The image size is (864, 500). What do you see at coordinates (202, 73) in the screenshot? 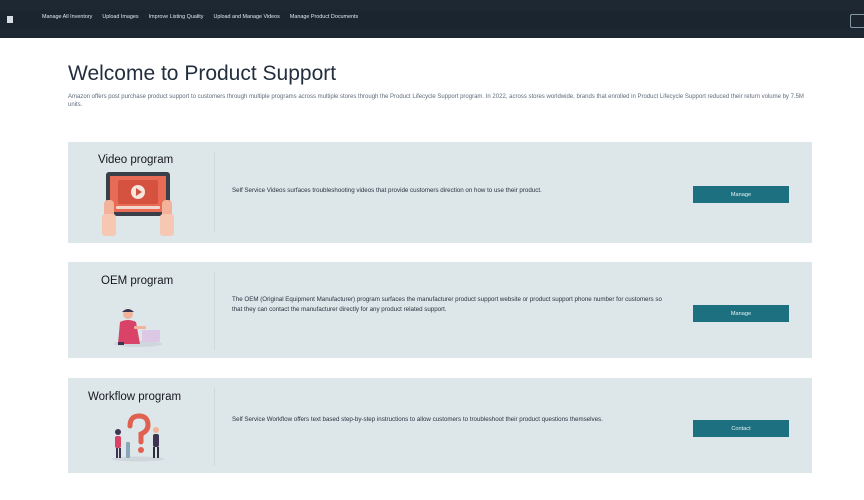
I see `page-title: Welcome to Product Support` at bounding box center [202, 73].